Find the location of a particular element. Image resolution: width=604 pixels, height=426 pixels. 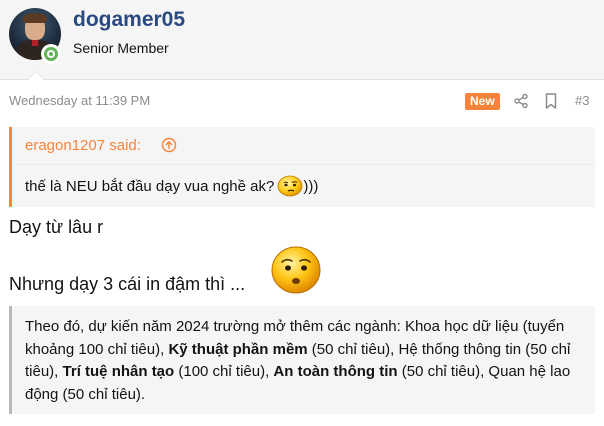

post-number-link: #3 is located at coordinates (582, 100).